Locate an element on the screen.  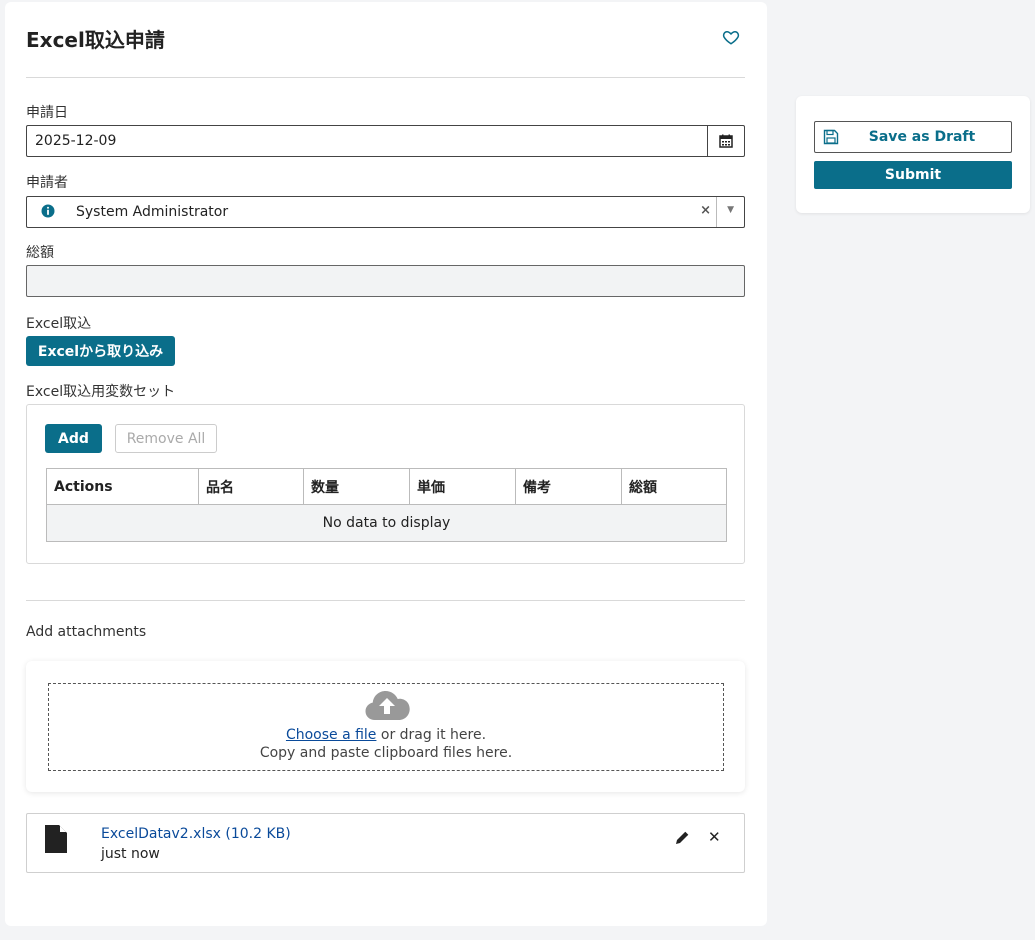
save-draft-button: Save as Draft is located at coordinates (913, 137).